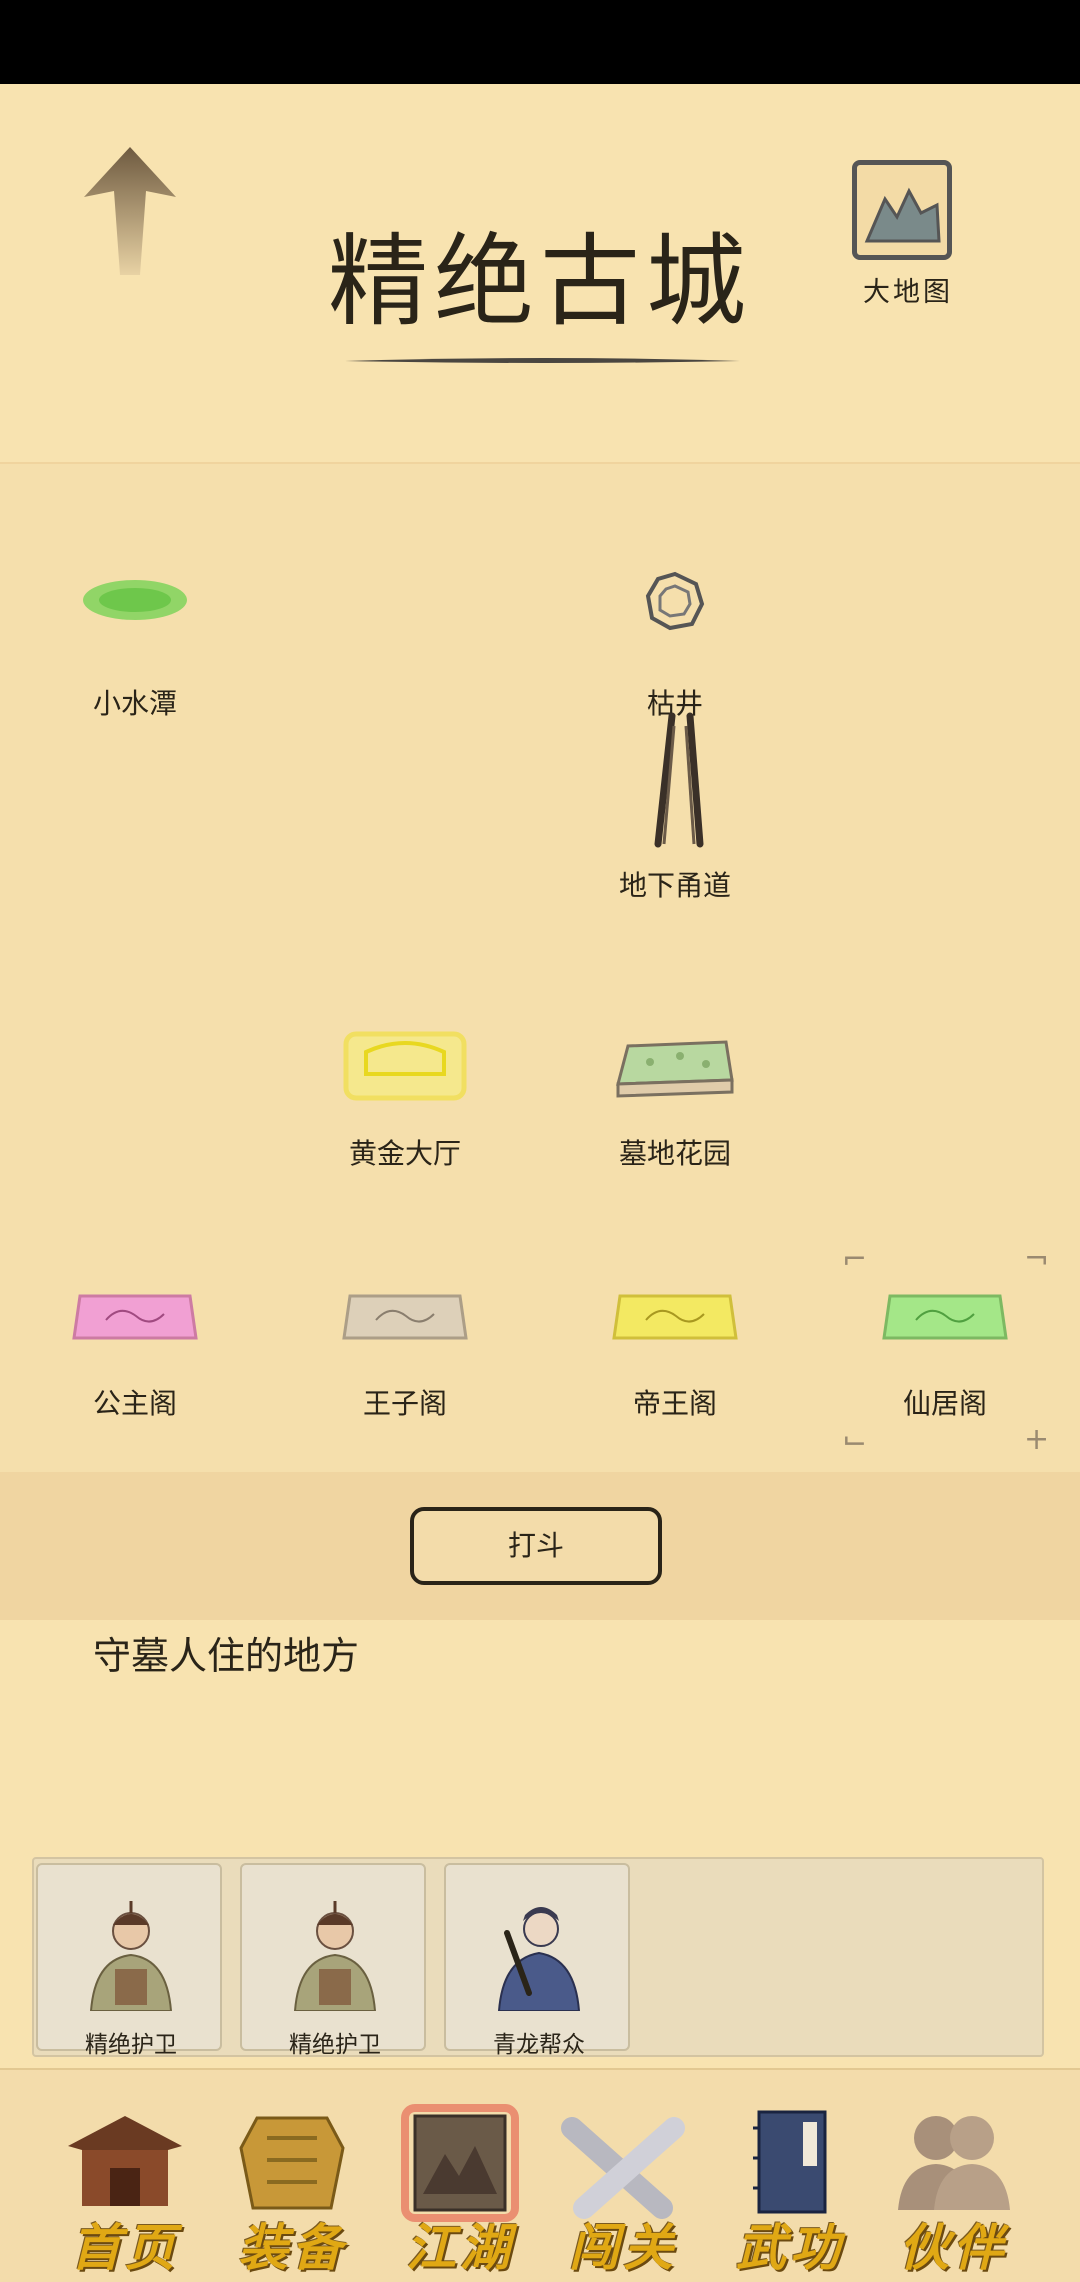  I want to click on nav-jianghu: 江湖, so click(460, 2187).